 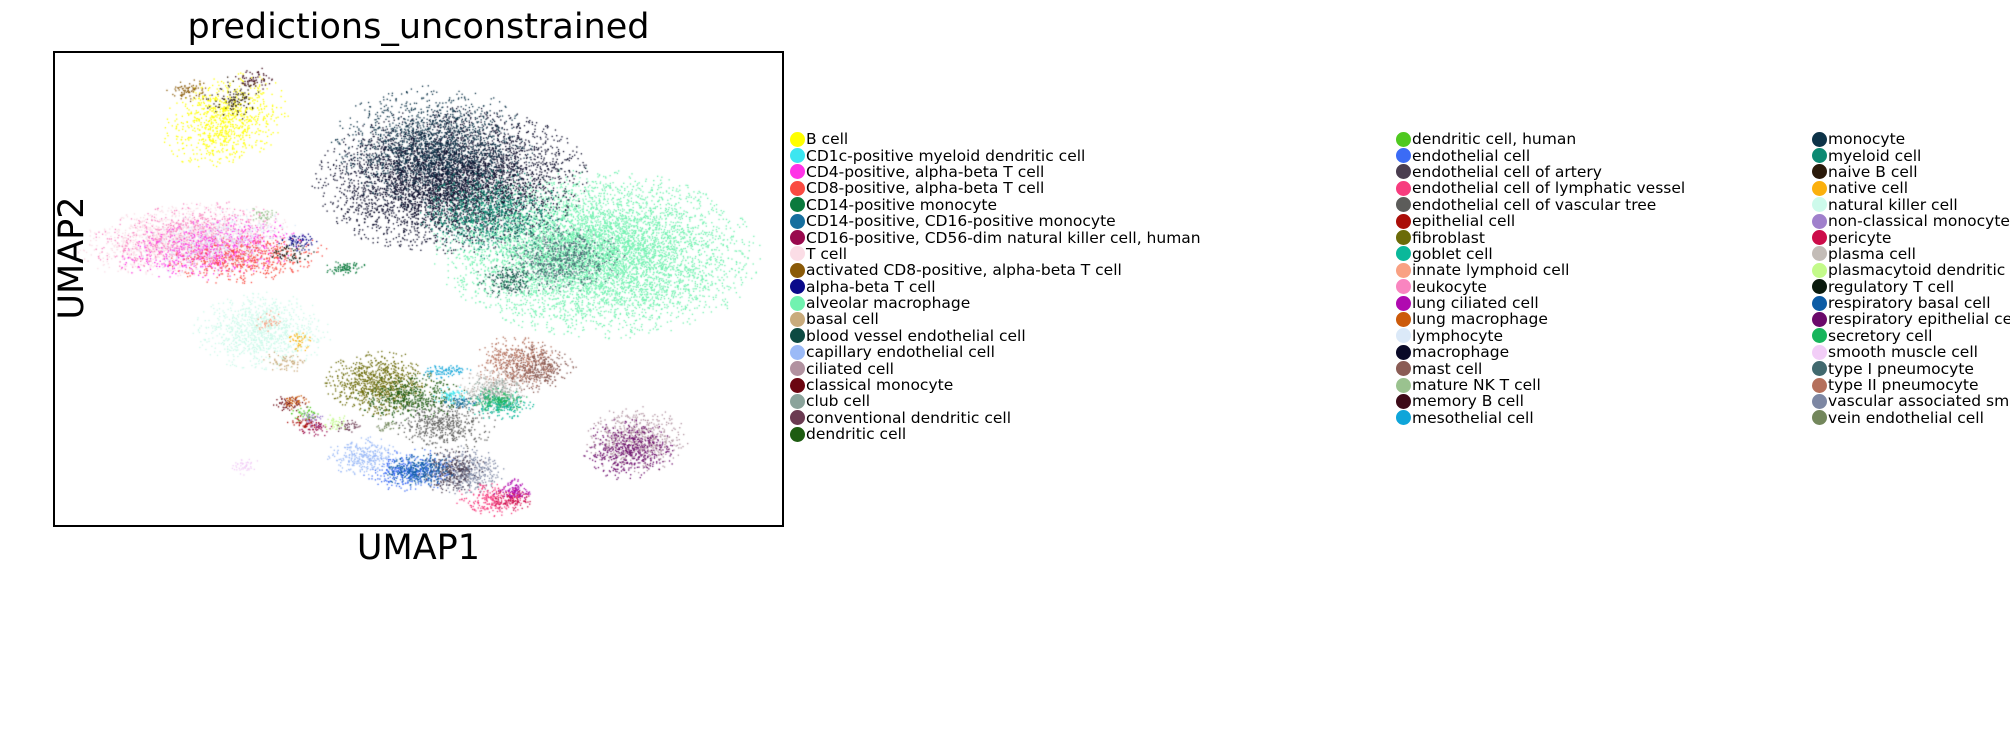 What do you see at coordinates (1540, 237) in the screenshot?
I see `legend-item: fibroblast` at bounding box center [1540, 237].